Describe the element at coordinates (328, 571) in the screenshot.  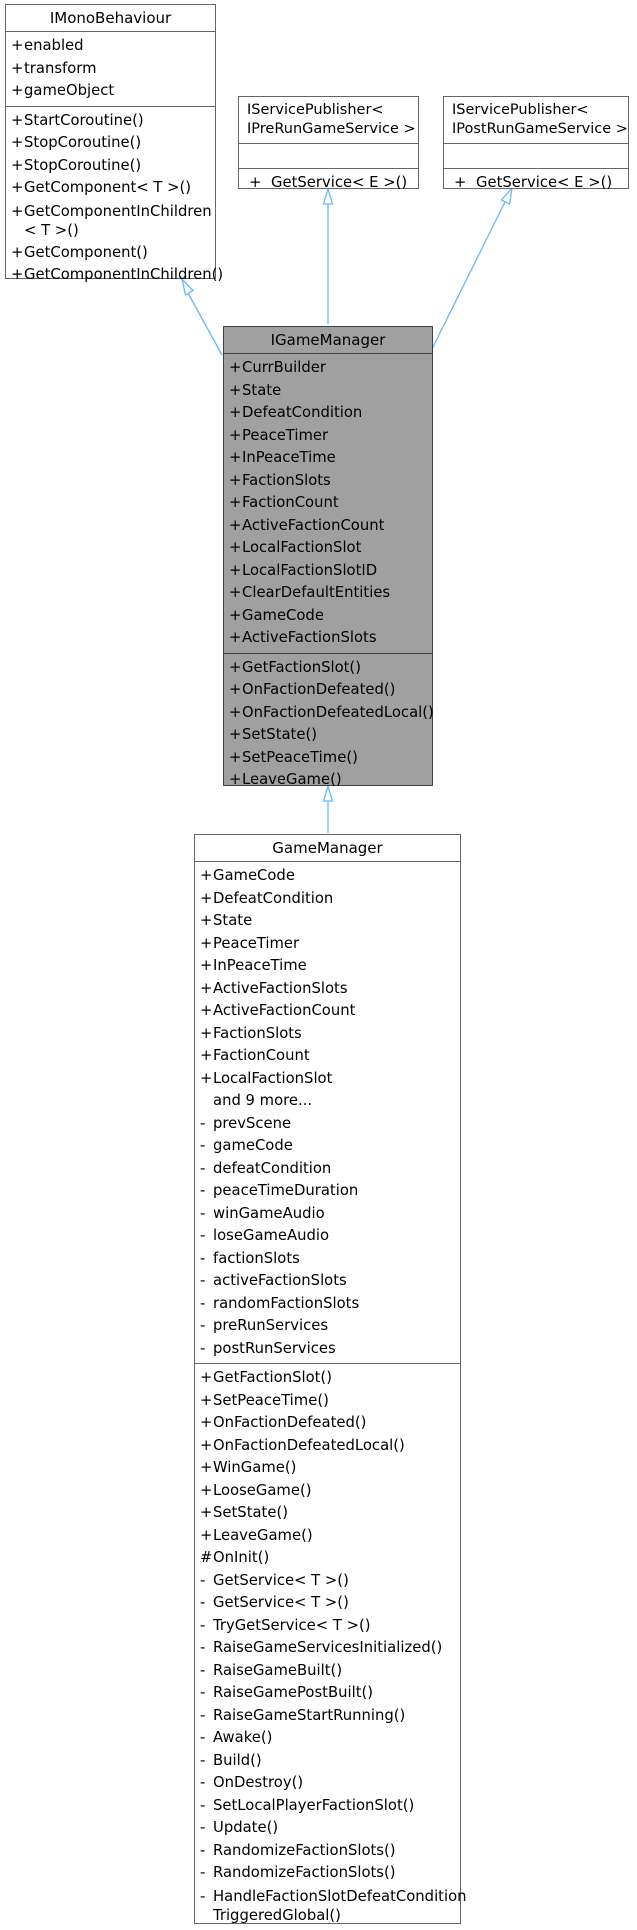
I see `attribute-row: +LocalFactionSlotID` at that location.